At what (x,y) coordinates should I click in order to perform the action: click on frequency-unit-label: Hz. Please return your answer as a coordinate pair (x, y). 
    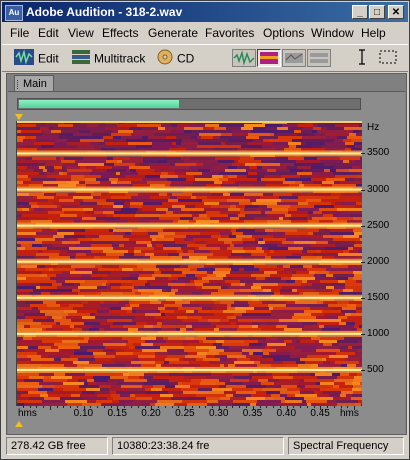
    Looking at the image, I should click on (373, 127).